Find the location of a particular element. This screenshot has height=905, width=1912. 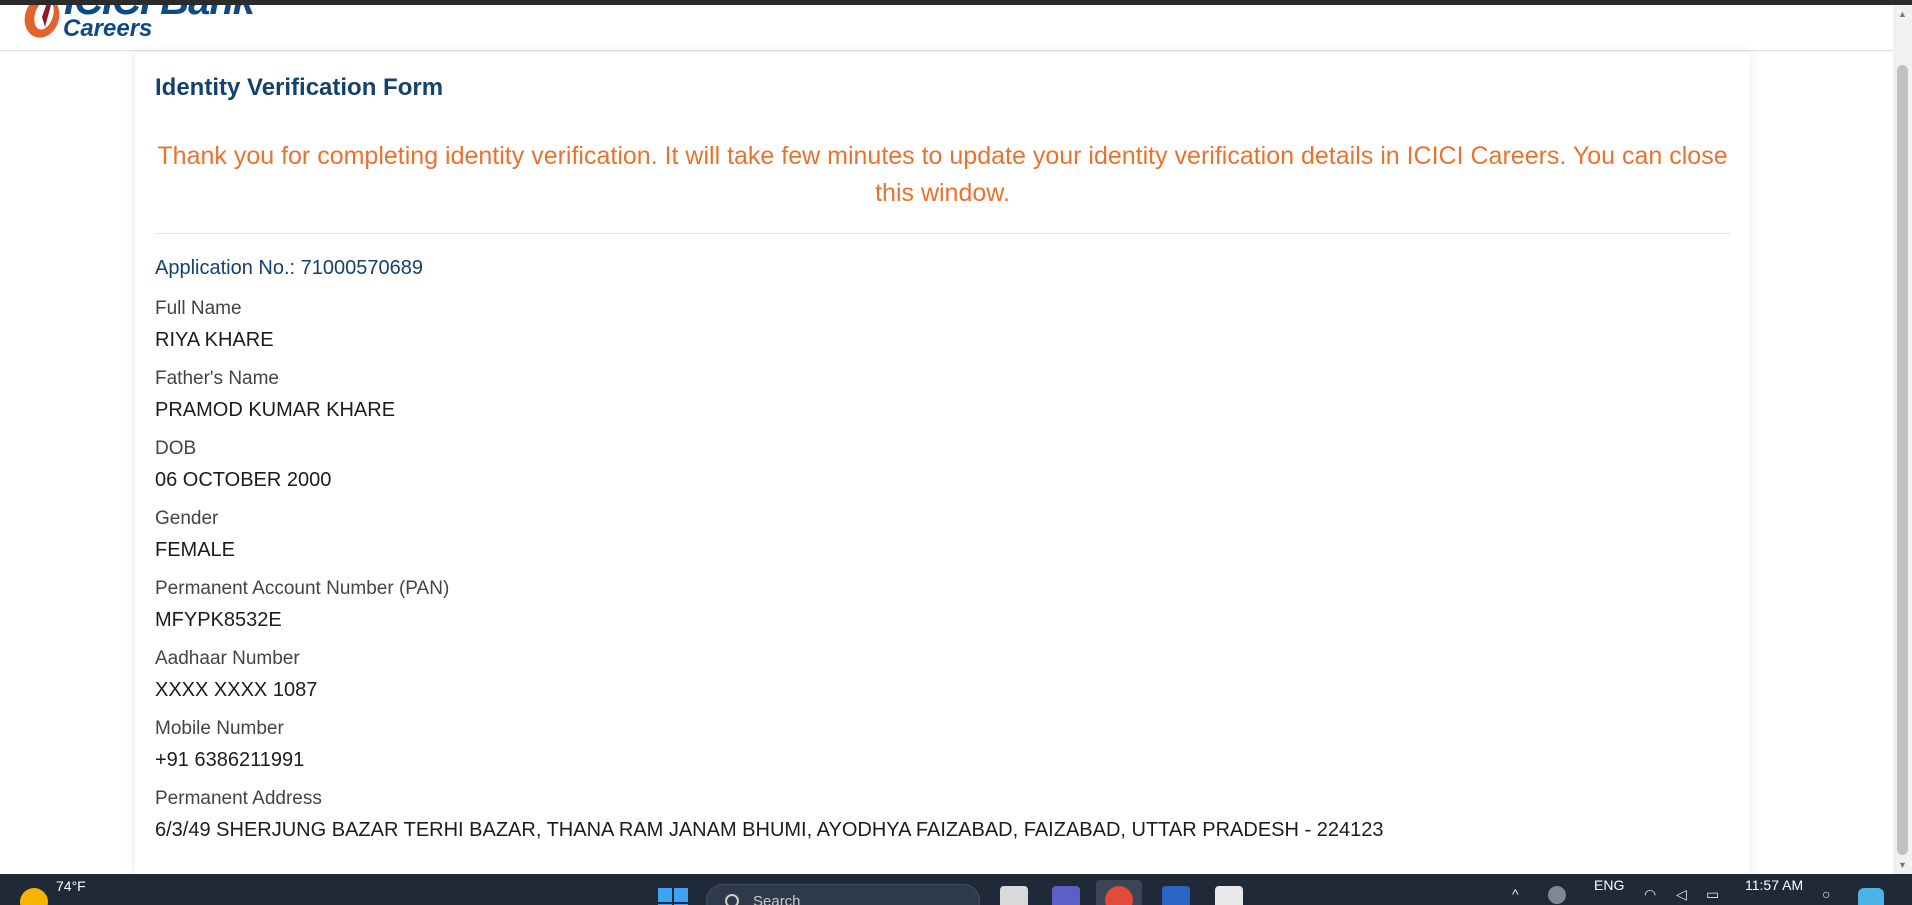

field-dob: DOB 06 OCTOBER 2000 is located at coordinates (935, 465).